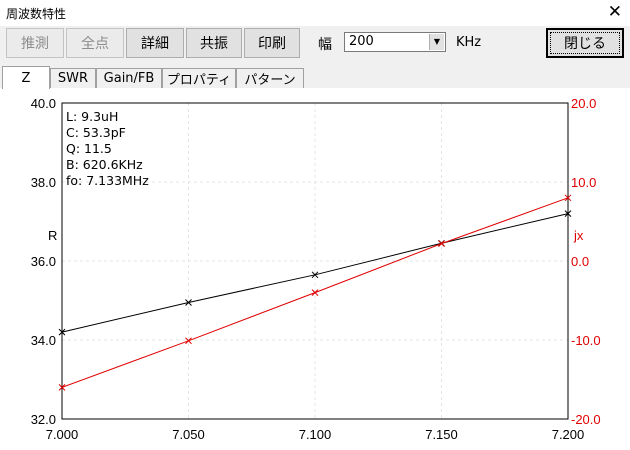 The height and width of the screenshot is (450, 630). Describe the element at coordinates (104, 164) in the screenshot. I see `info-bandwidth: B: 620.6KHz` at that location.